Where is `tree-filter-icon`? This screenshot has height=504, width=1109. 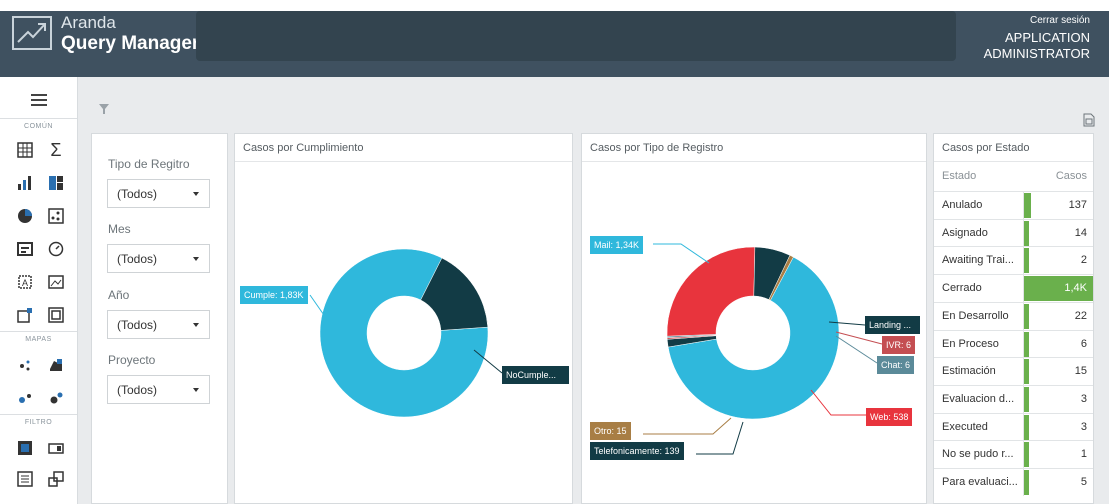
tree-filter-icon is located at coordinates (56, 479).